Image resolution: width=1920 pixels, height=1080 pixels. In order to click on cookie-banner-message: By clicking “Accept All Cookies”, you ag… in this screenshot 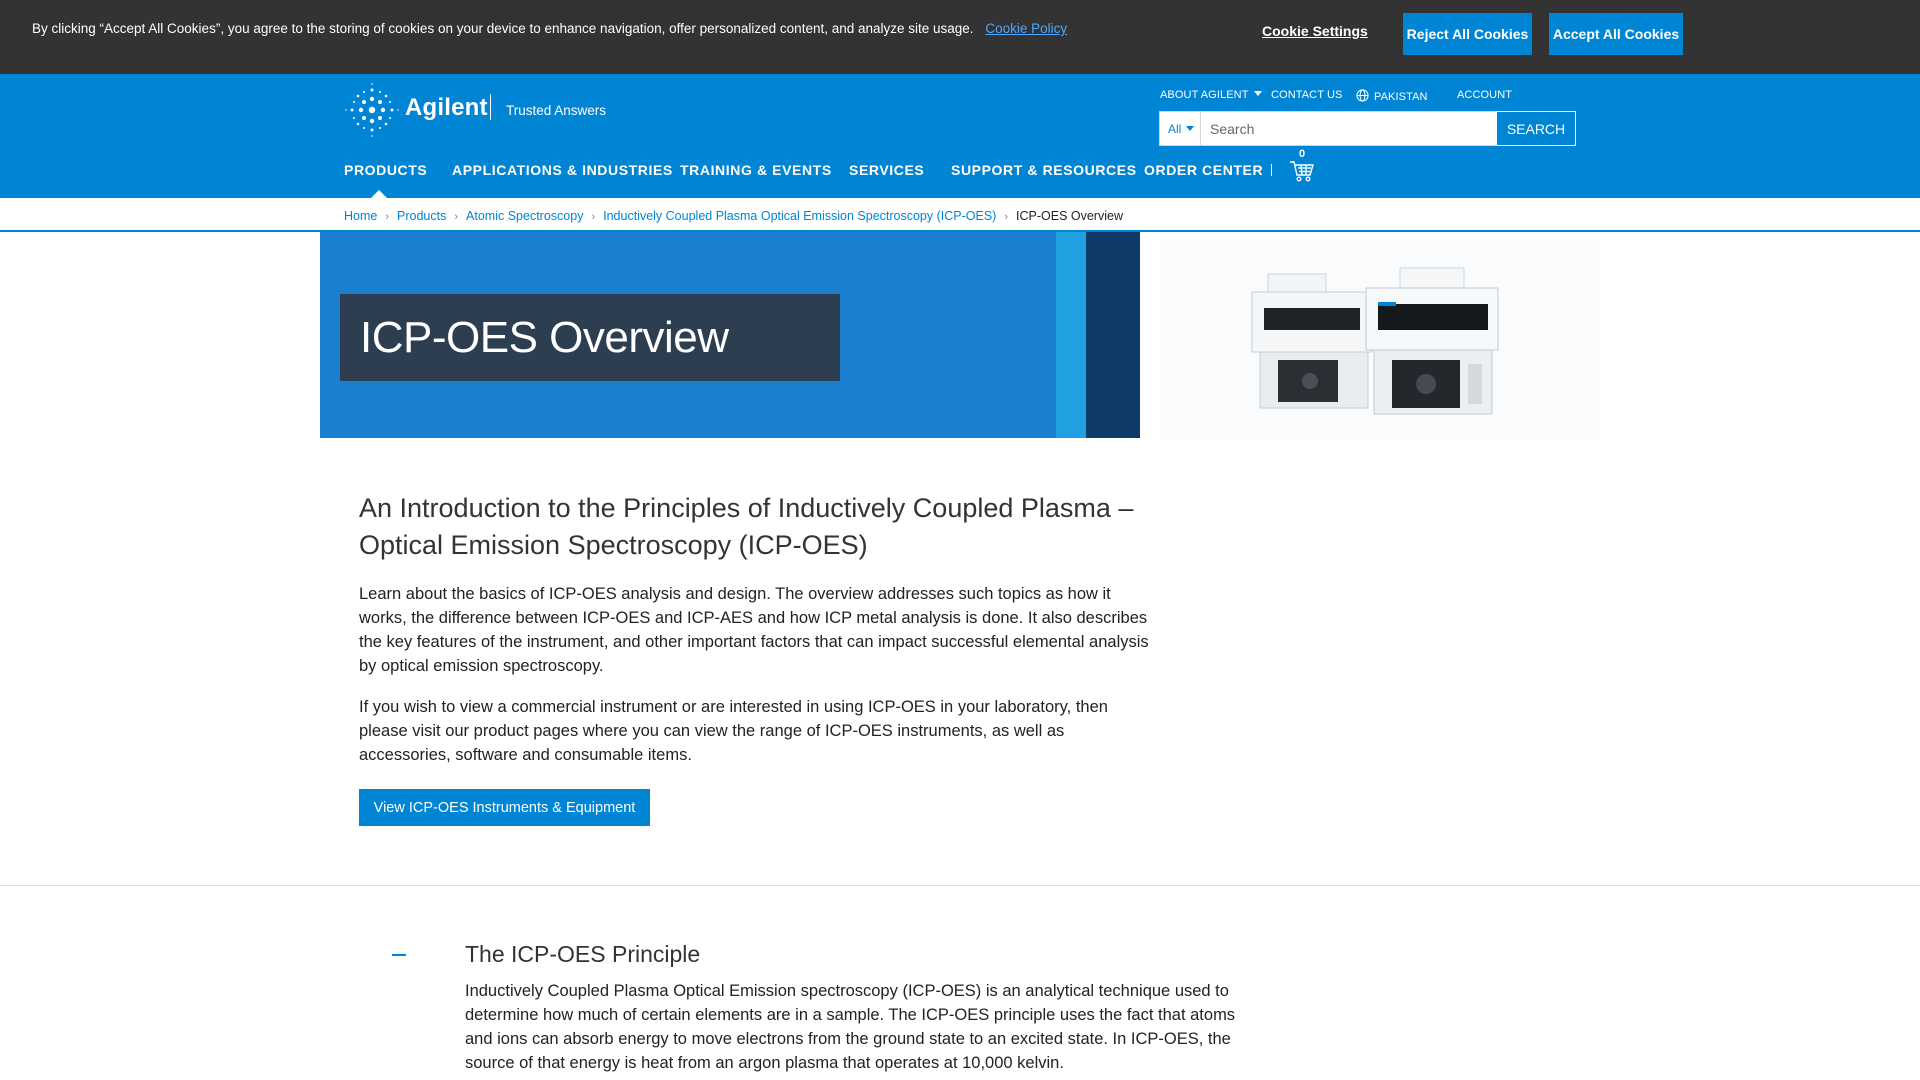, I will do `click(503, 28)`.